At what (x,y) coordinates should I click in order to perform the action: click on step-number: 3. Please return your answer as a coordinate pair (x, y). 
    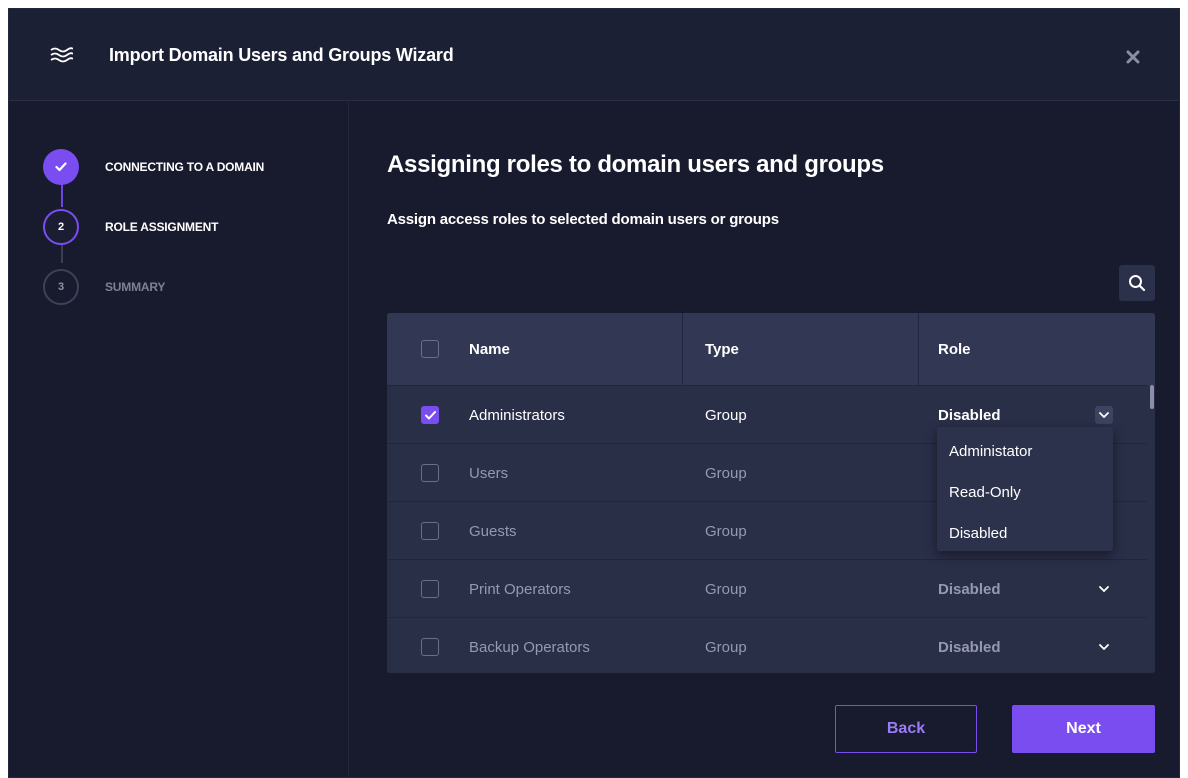
    Looking at the image, I should click on (61, 287).